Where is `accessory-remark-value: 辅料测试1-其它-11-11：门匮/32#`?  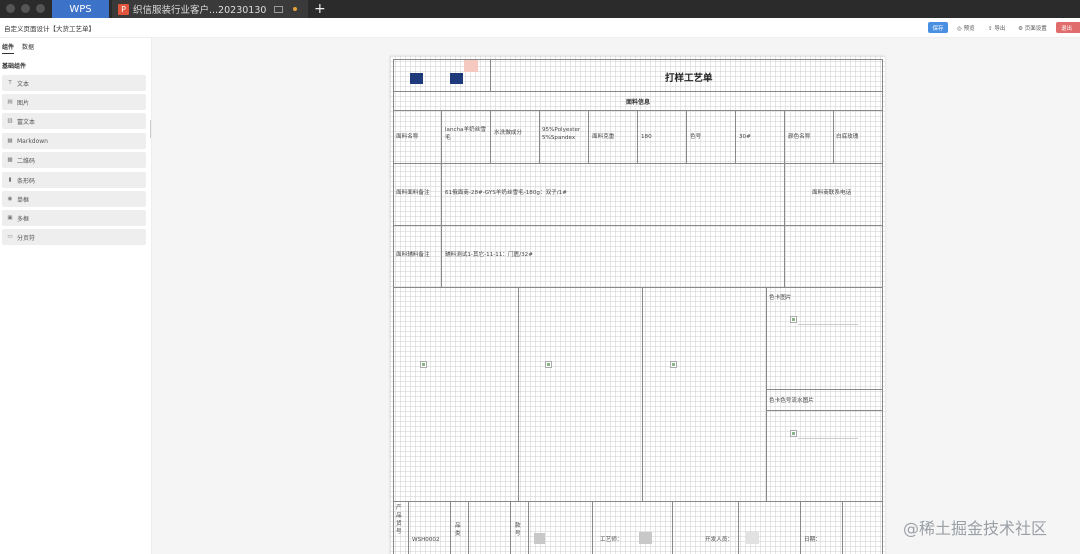 accessory-remark-value: 辅料测试1-其它-11-11：门匮/32# is located at coordinates (489, 255).